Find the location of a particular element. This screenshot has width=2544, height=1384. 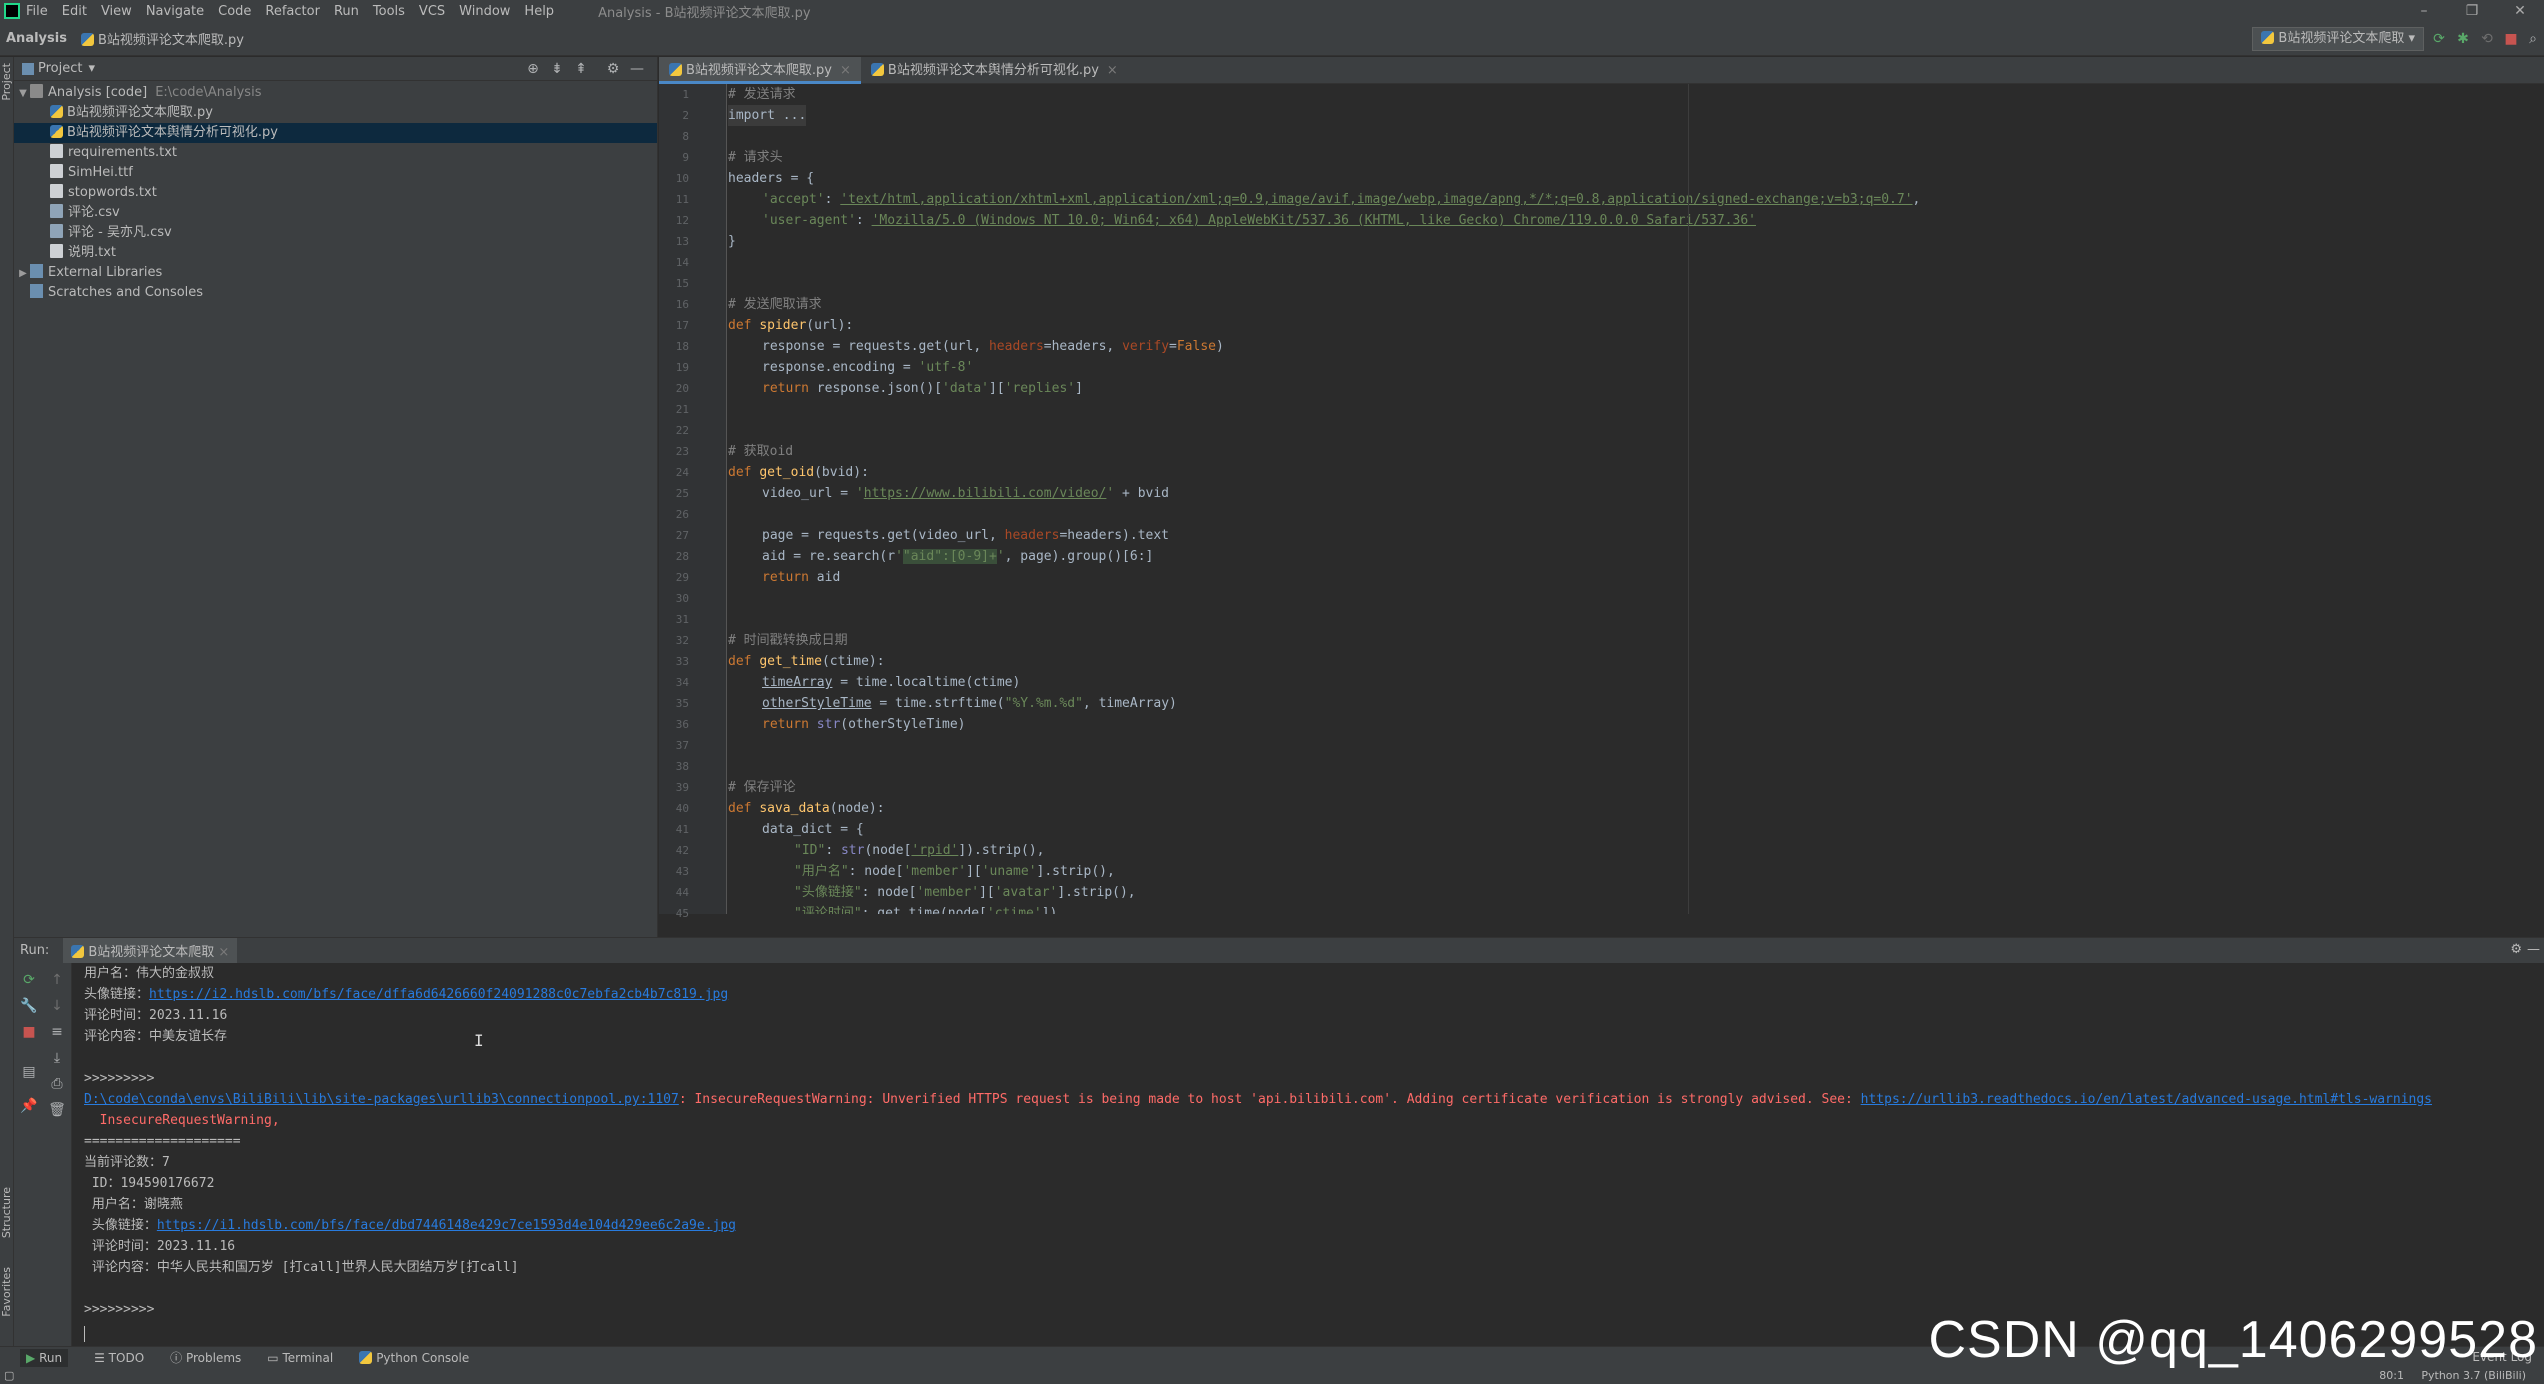

run-tab: B站视频评论文本爬取 × is located at coordinates (150, 950).